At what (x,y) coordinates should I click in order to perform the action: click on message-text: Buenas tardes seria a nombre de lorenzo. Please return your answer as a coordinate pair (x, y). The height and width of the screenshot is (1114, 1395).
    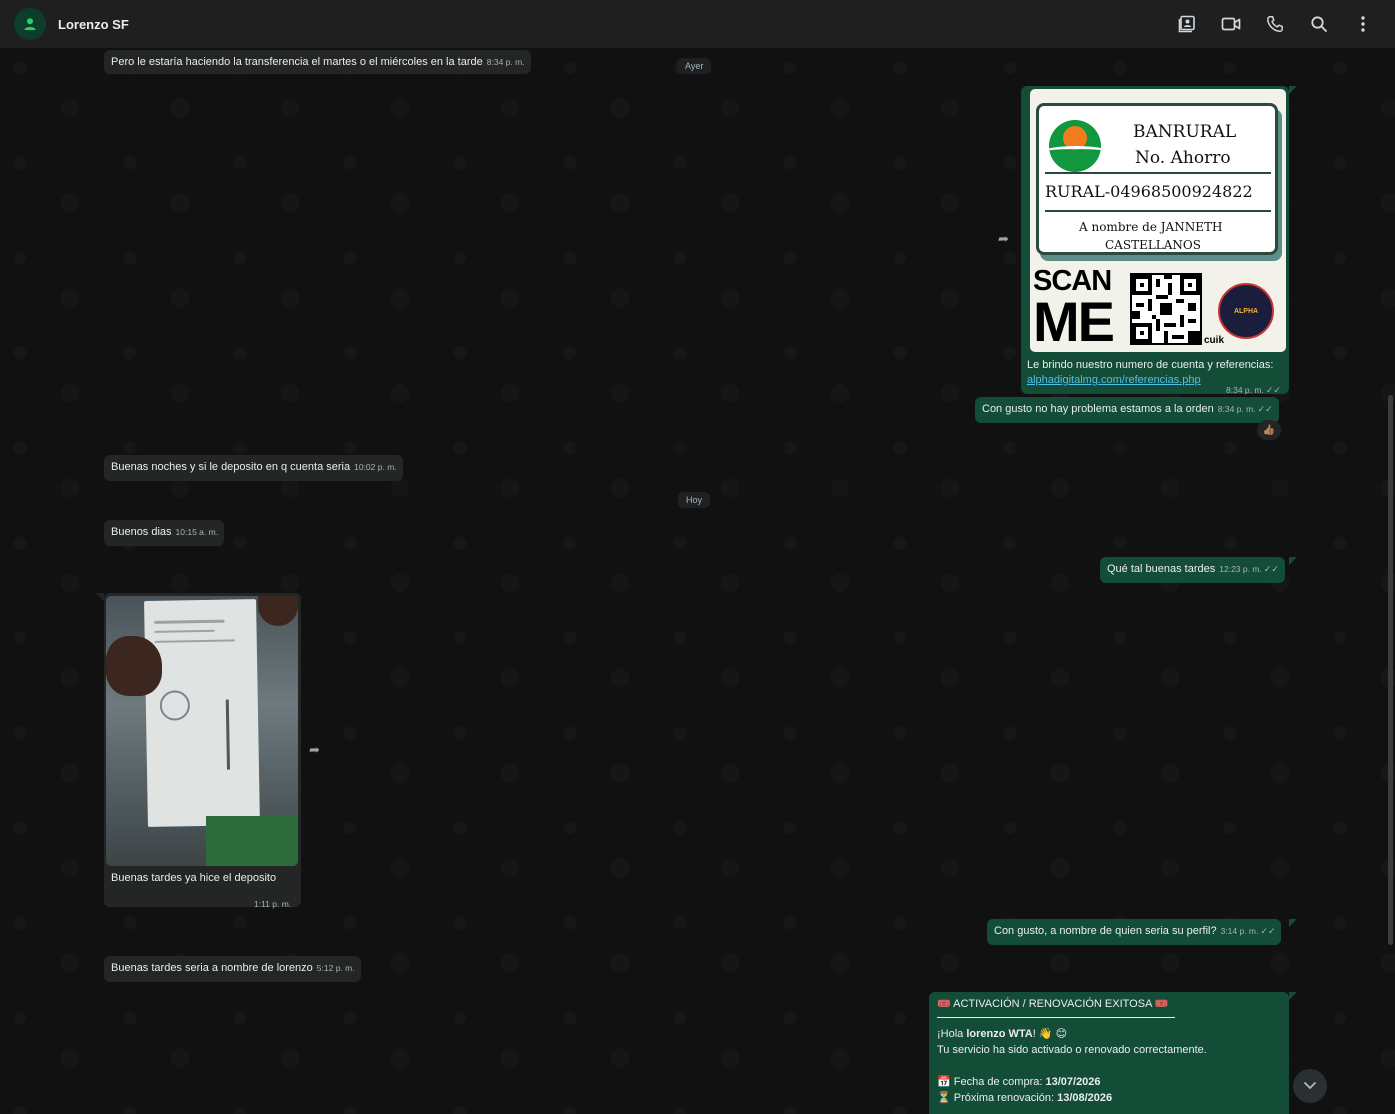
    Looking at the image, I should click on (212, 968).